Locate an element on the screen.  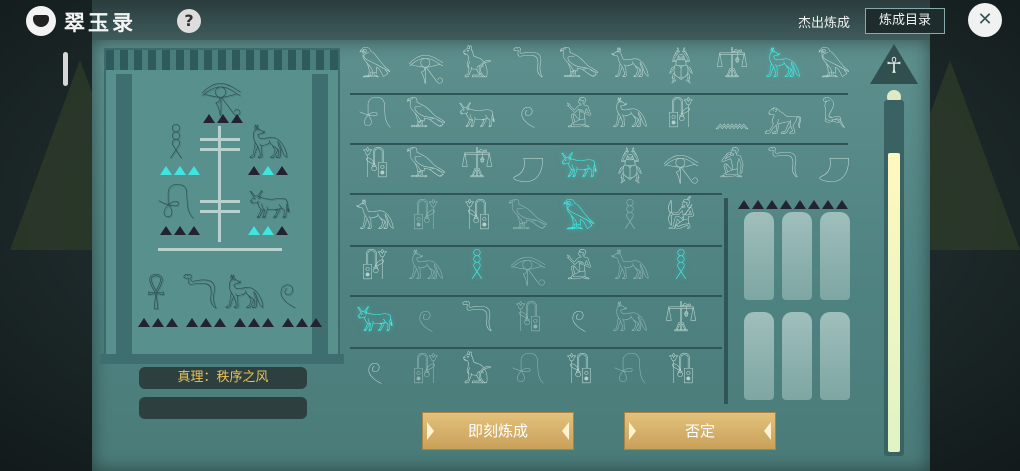
drag-handle is located at coordinates (65, 69).